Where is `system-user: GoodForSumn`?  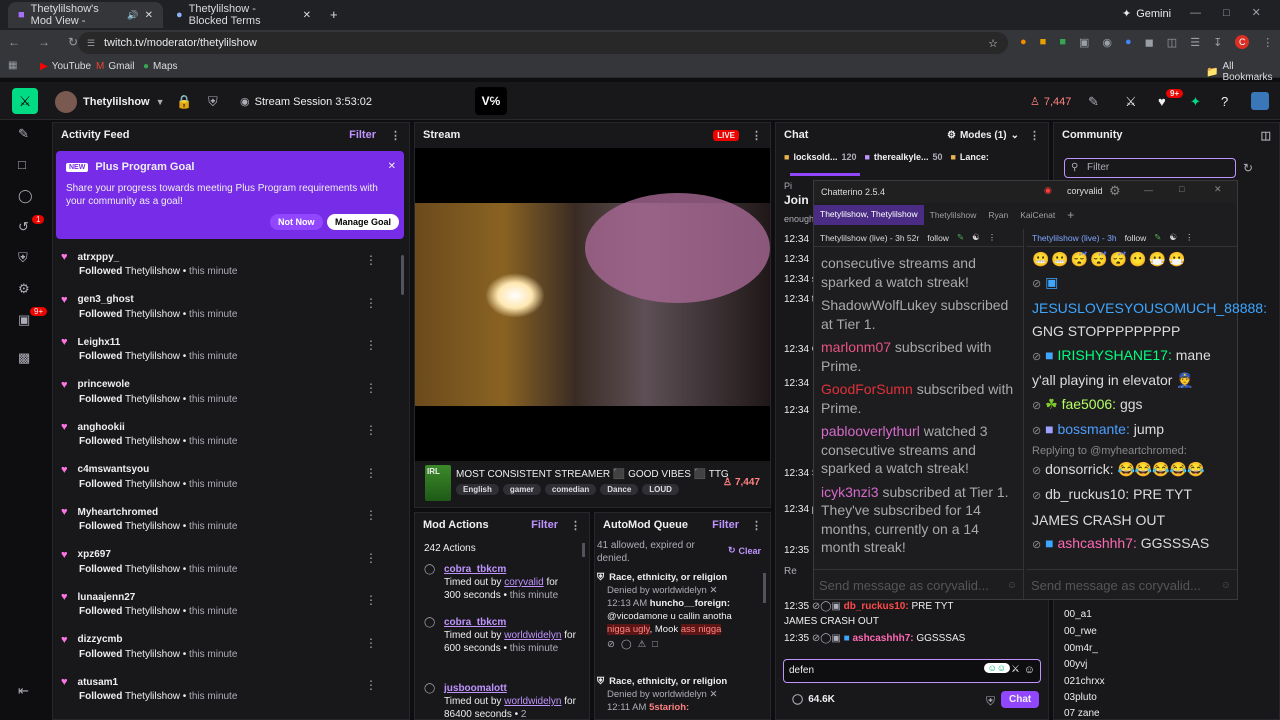
system-user: GoodForSumn is located at coordinates (867, 389).